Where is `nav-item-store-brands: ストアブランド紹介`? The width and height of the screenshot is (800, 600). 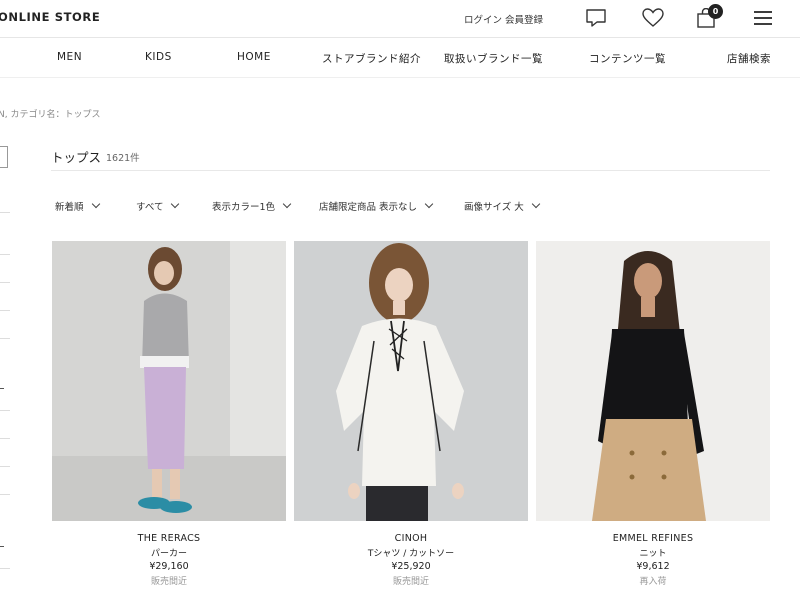
nav-item-store-brands: ストアブランド紹介 is located at coordinates (371, 58).